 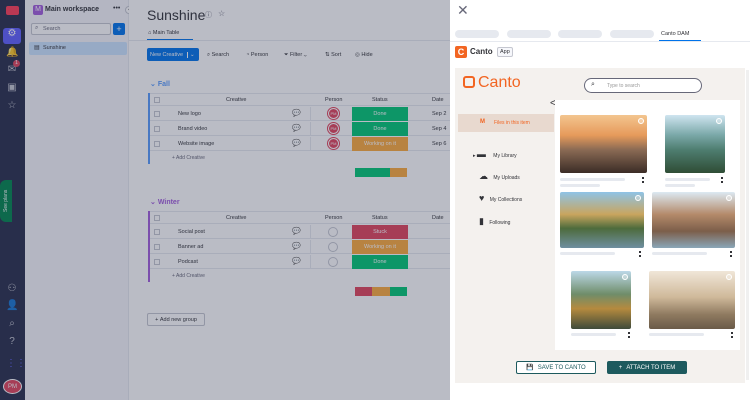 I want to click on attach-to-item-button: + ATTACH TO ITEM, so click(x=647, y=367).